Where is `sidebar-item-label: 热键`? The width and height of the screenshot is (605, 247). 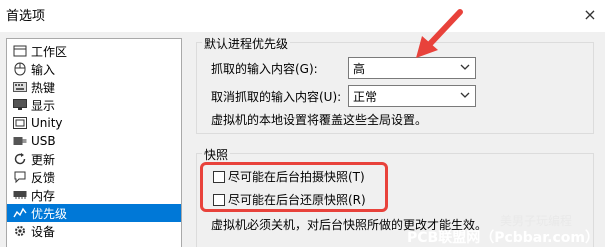
sidebar-item-label: 热键 is located at coordinates (43, 87).